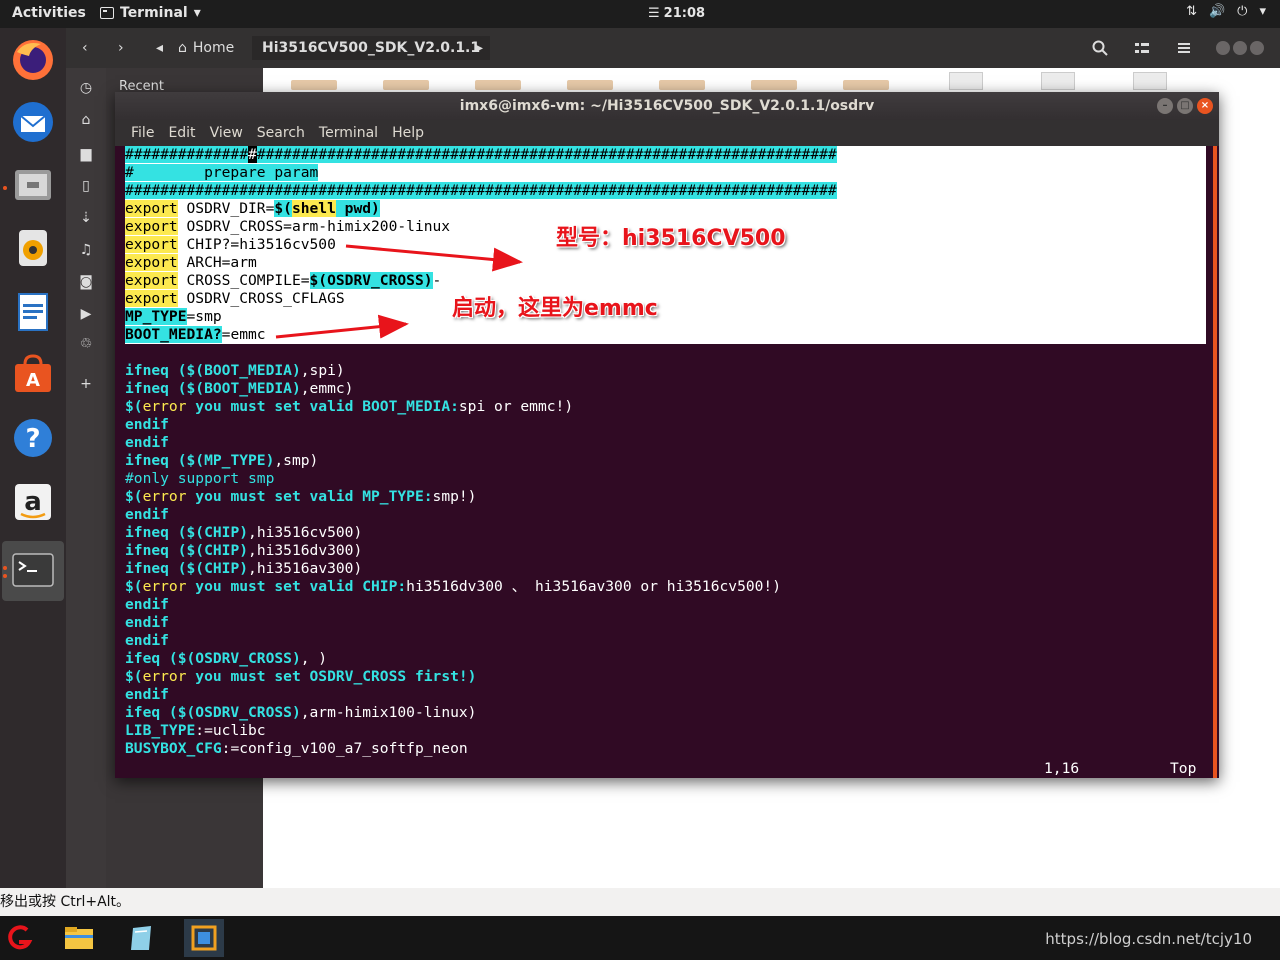 The image size is (1280, 960). Describe the element at coordinates (342, 326) in the screenshot. I see `annotation-arrow-boot` at that location.